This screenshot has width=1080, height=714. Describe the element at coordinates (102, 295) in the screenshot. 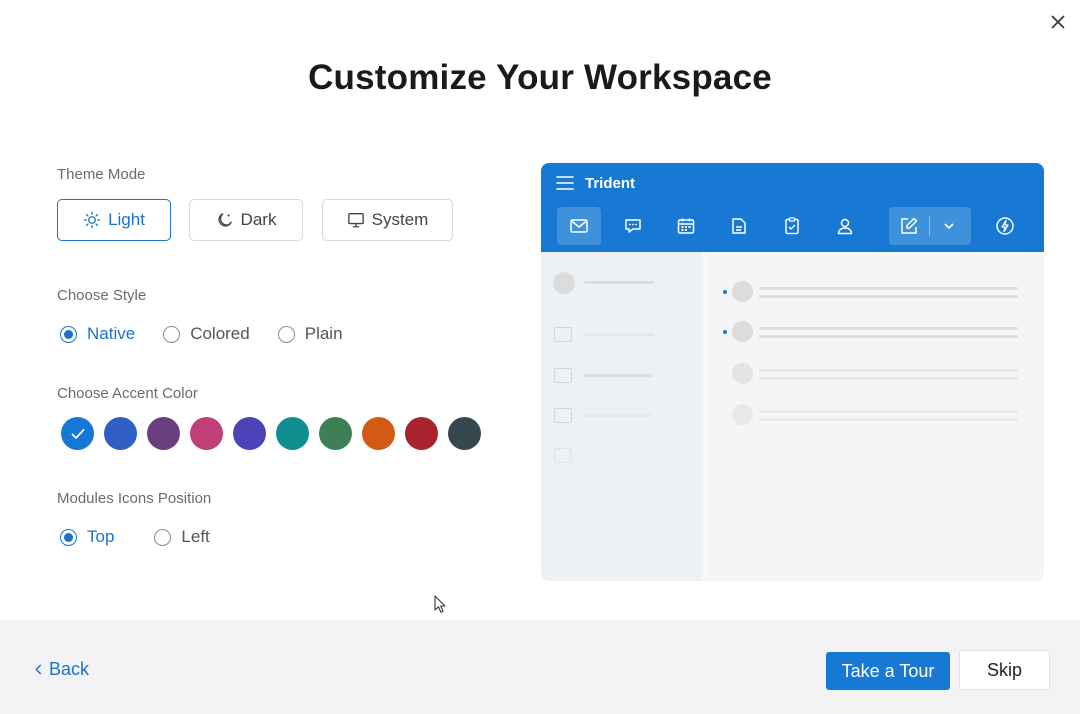

I see `choose-style-label: Choose Style` at that location.